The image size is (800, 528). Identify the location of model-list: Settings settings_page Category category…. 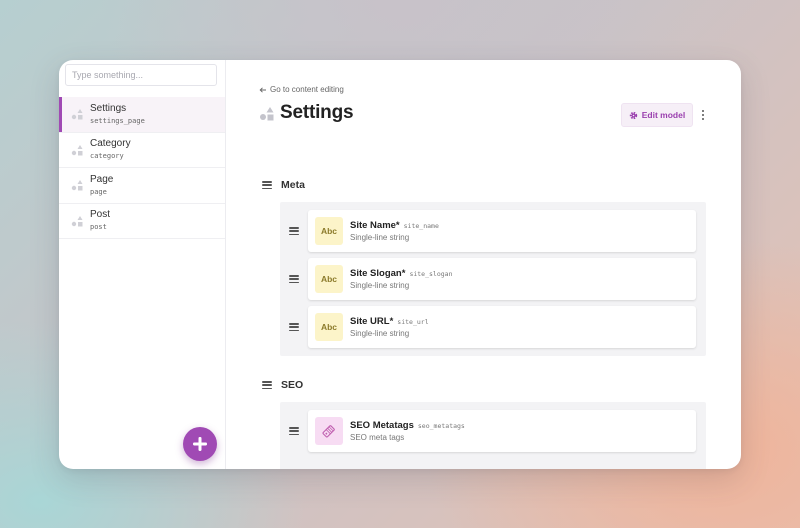
(142, 168).